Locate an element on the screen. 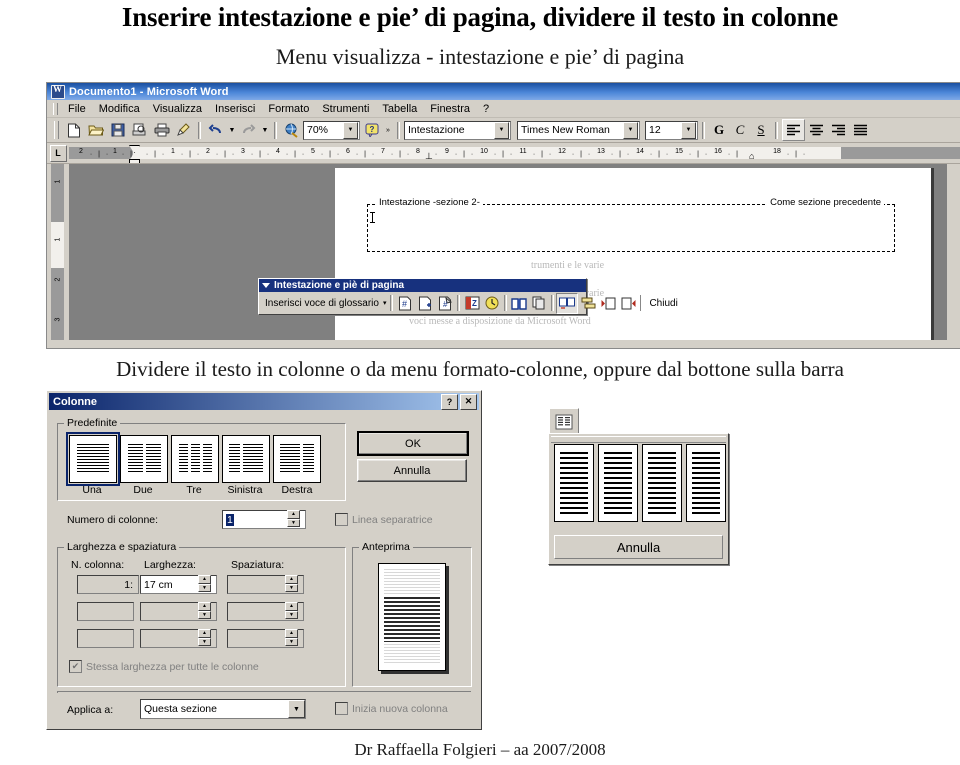 Image resolution: width=960 pixels, height=765 pixels. insert-time-icon is located at coordinates (492, 303).